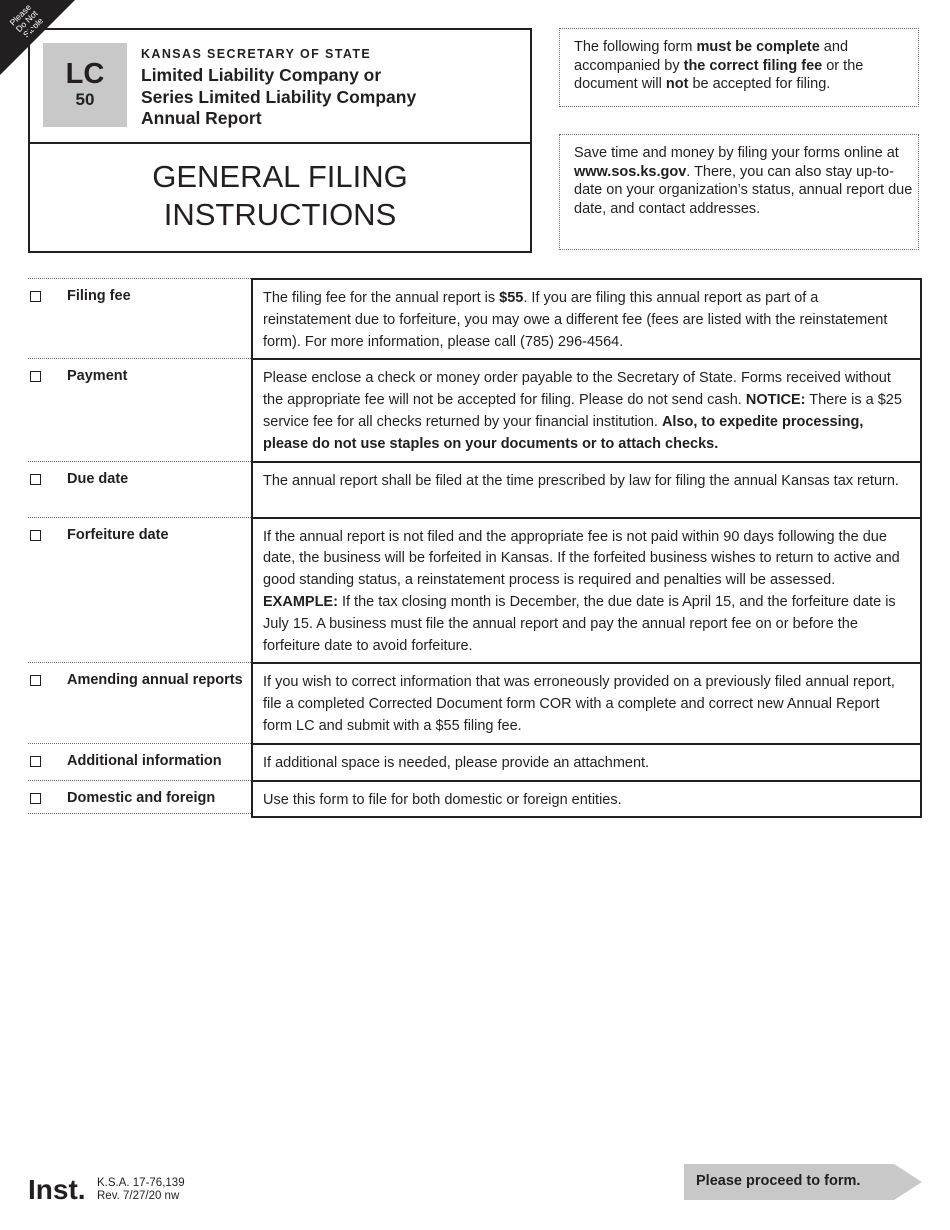 Image resolution: width=950 pixels, height=1230 pixels. Describe the element at coordinates (138, 1196) in the screenshot. I see `revision-text: Rev. 7/27/20 nw` at that location.